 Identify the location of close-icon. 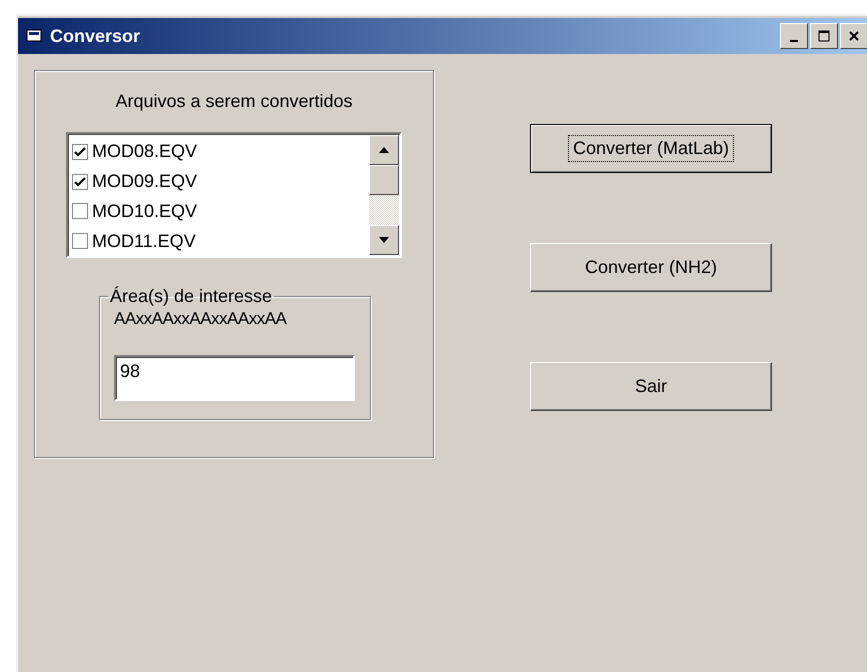
(854, 36).